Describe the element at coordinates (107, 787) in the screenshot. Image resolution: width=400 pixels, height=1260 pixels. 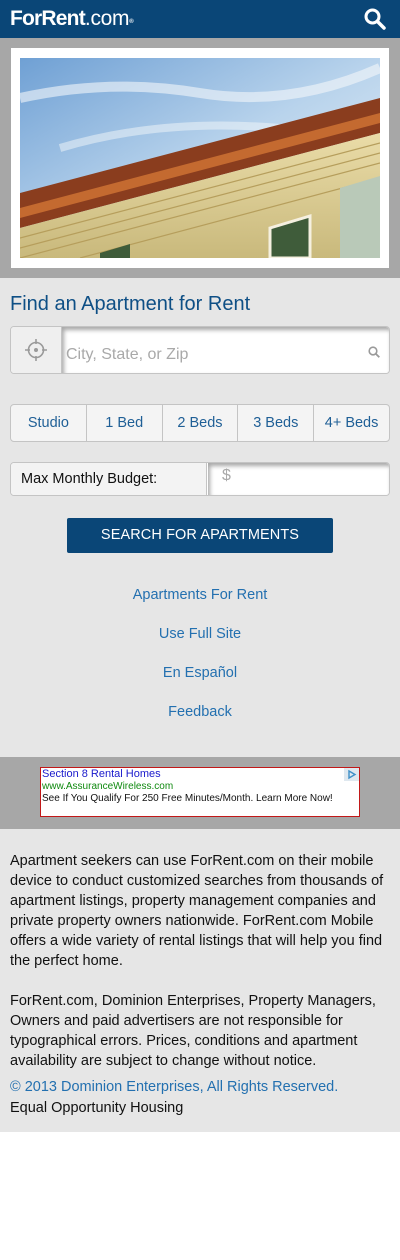
I see `ad-url: www.AssuranceWireless.com` at that location.